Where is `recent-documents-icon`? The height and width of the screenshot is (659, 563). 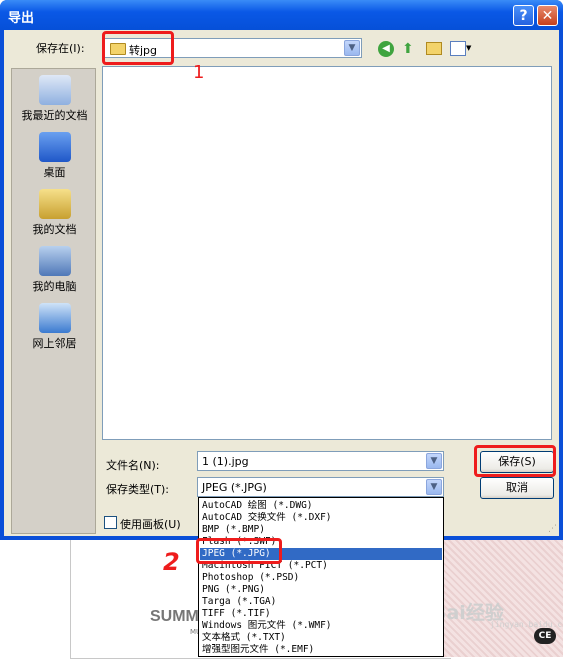 recent-documents-icon is located at coordinates (54, 90).